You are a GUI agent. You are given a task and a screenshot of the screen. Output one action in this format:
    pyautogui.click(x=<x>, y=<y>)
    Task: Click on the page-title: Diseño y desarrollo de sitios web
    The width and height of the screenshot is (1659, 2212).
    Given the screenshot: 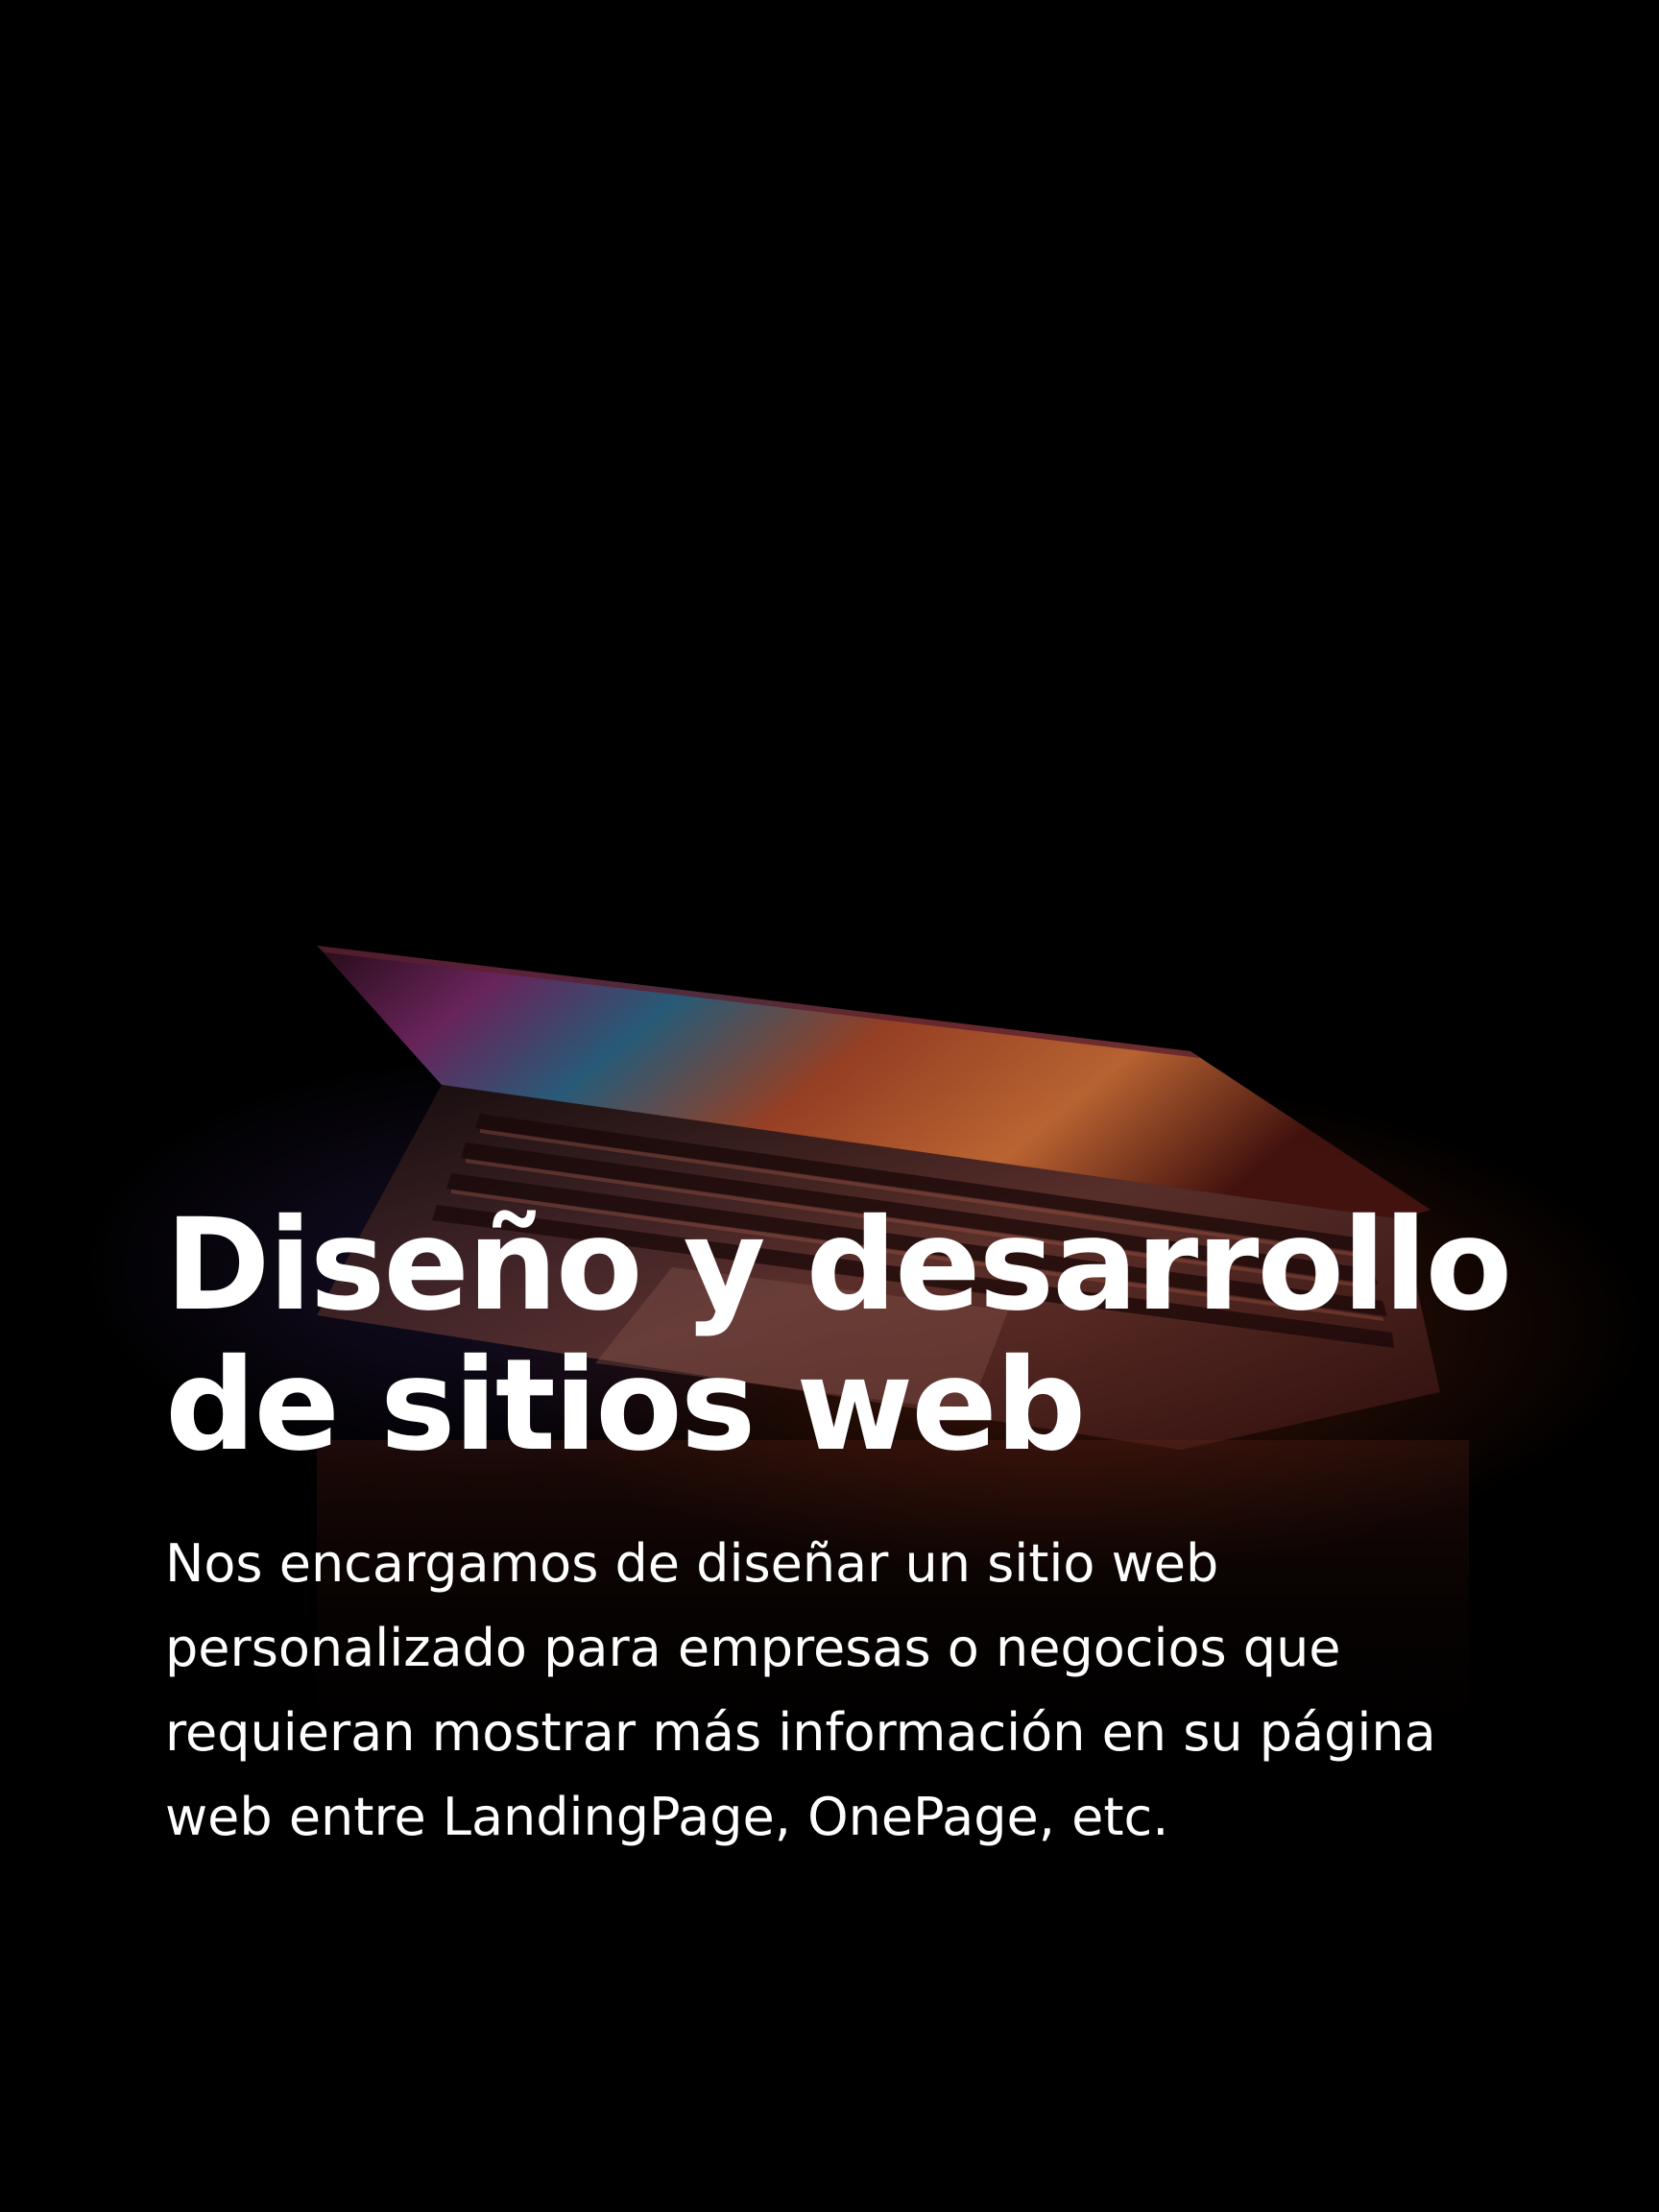 What is the action you would take?
    pyautogui.click(x=838, y=1335)
    